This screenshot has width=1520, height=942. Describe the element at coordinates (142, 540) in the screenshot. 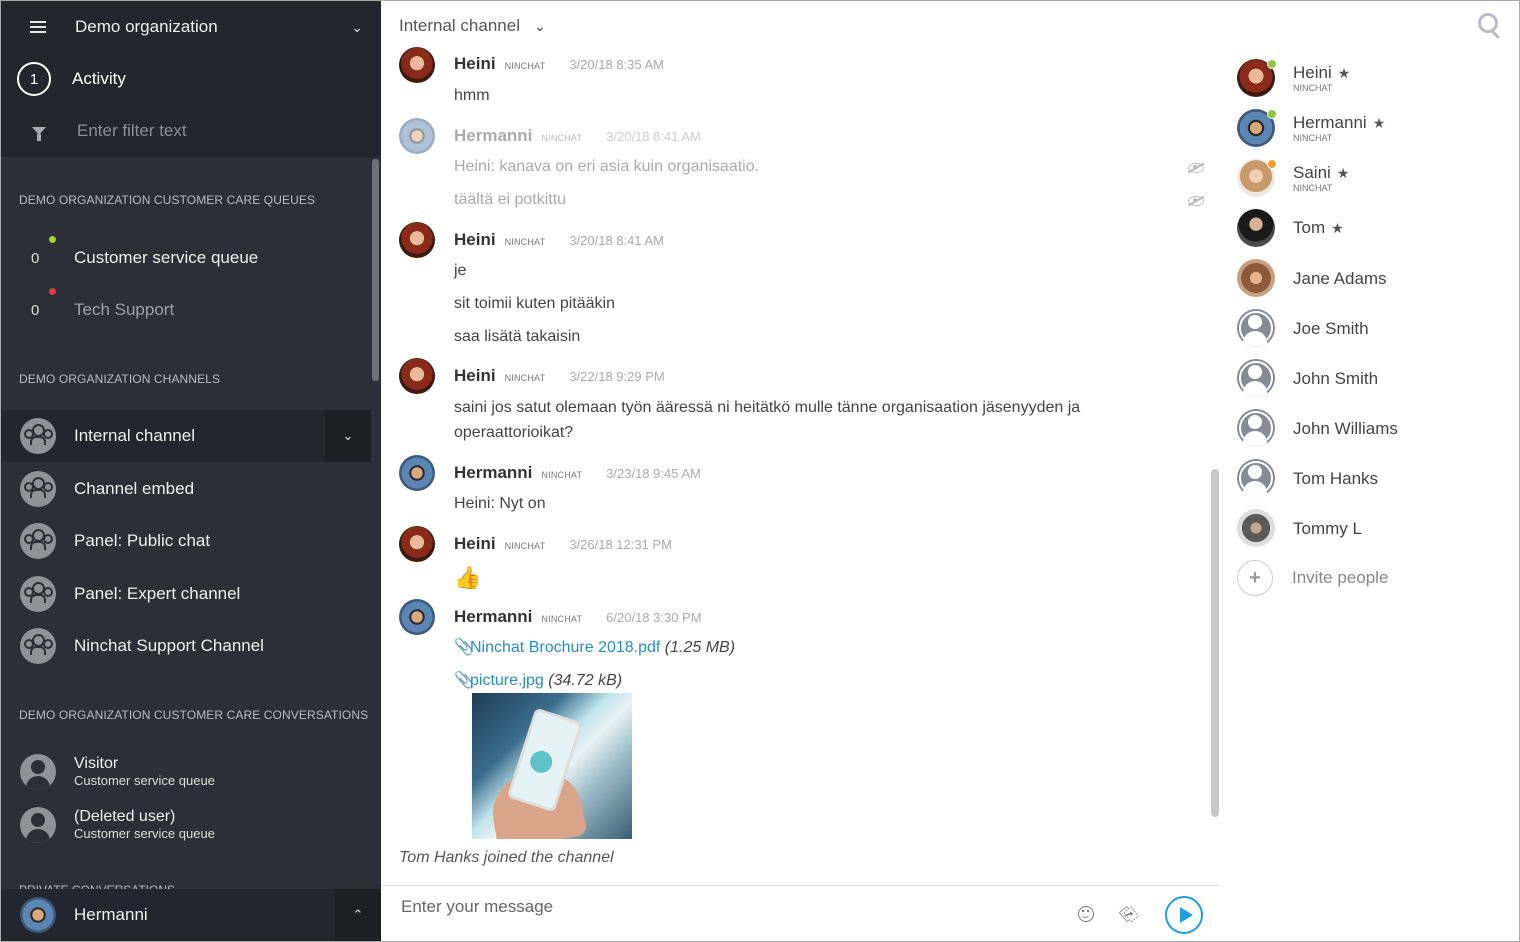

I see `channel-label: Panel: Public chat` at that location.